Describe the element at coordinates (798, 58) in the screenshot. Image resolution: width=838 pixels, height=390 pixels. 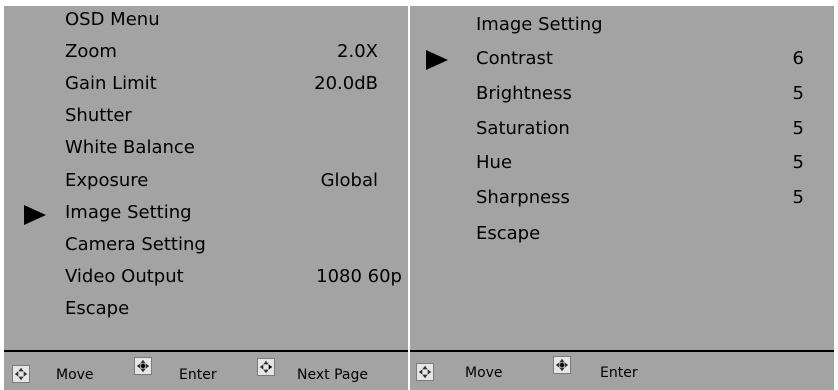
I see `menu-item-value: 6` at that location.